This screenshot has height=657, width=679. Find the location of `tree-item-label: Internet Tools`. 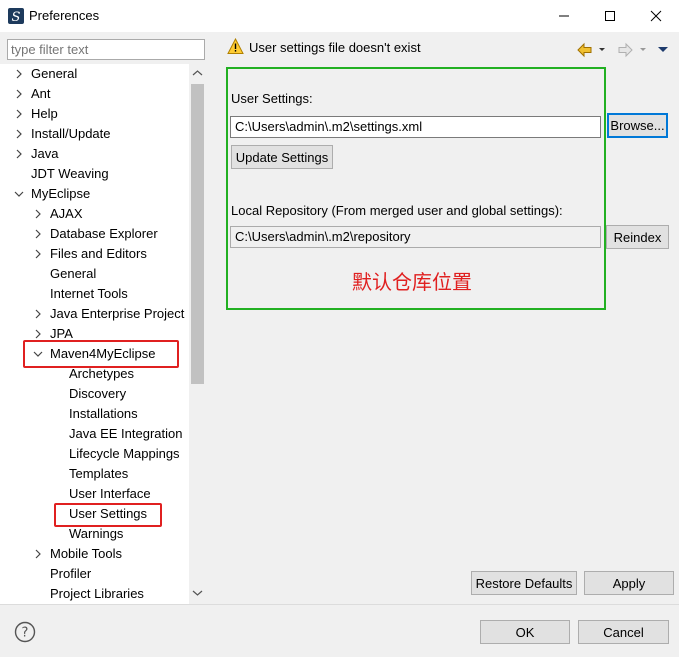

tree-item-label: Internet Tools is located at coordinates (89, 293).